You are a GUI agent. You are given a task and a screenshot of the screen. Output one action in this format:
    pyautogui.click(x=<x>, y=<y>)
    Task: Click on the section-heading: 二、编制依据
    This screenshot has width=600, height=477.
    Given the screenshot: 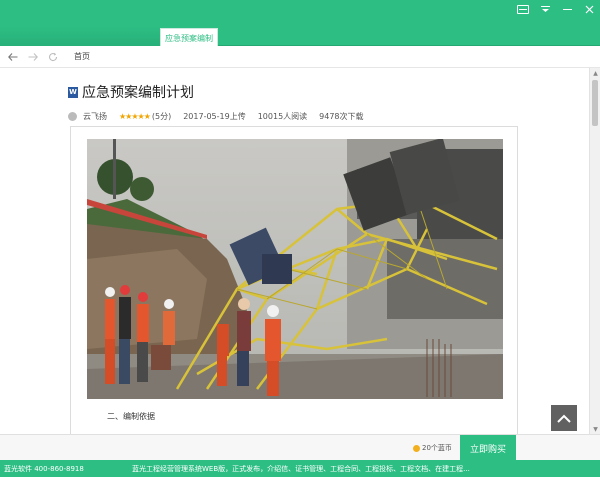 What is the action you would take?
    pyautogui.click(x=131, y=416)
    